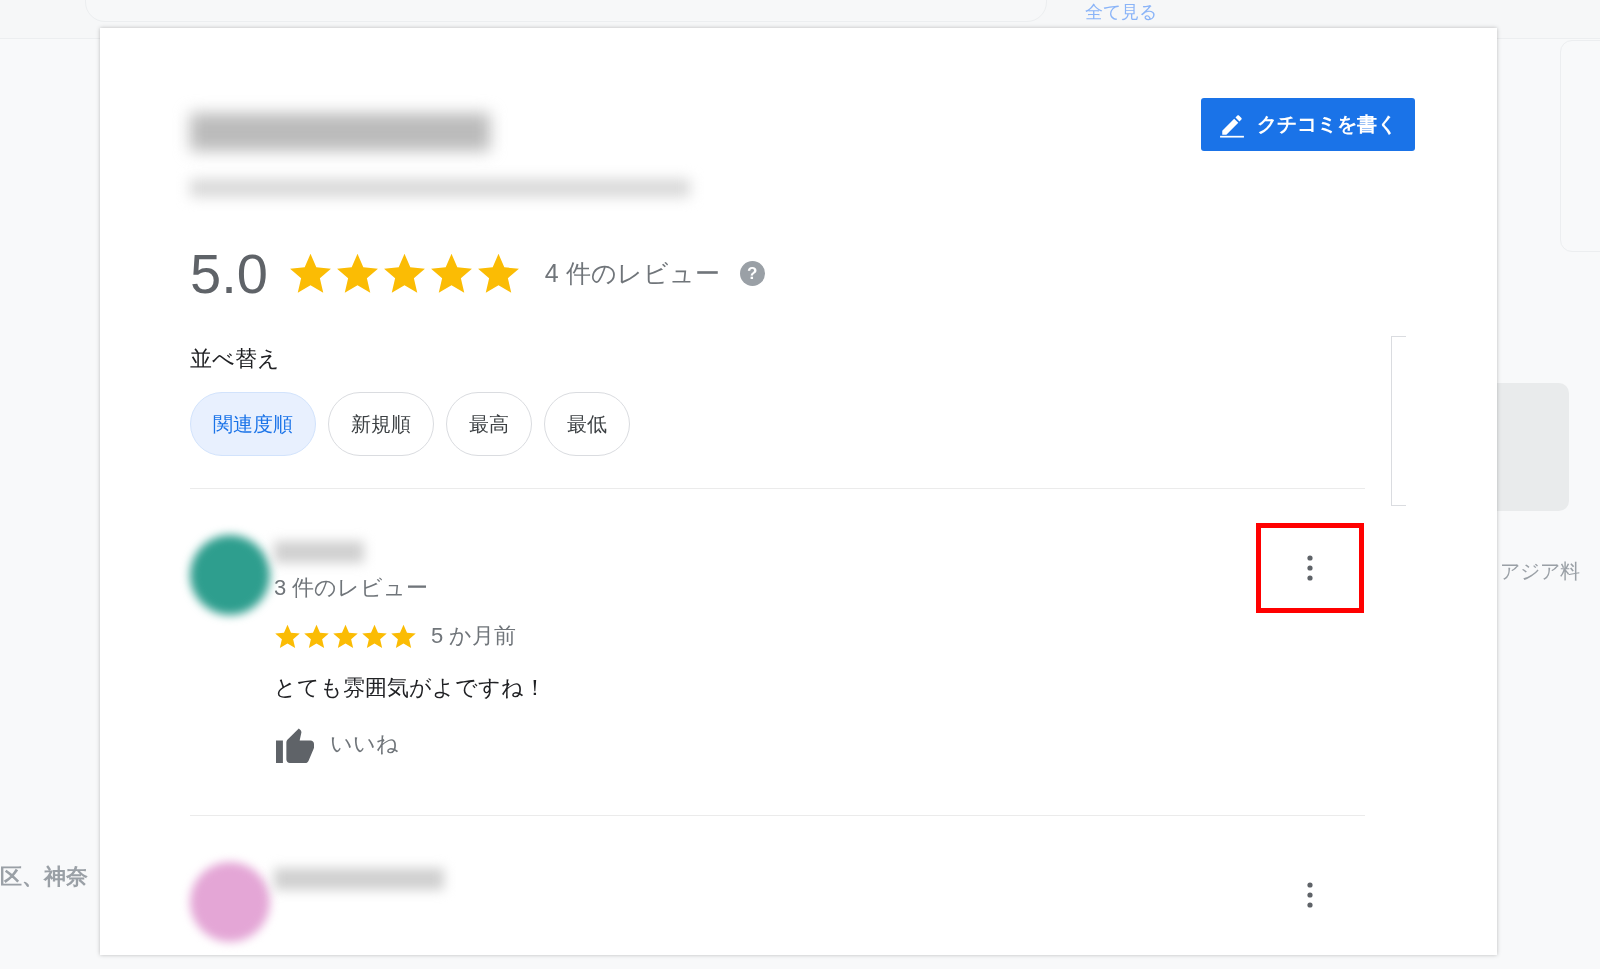 This screenshot has width=1600, height=969. I want to click on help-icon: ?, so click(752, 273).